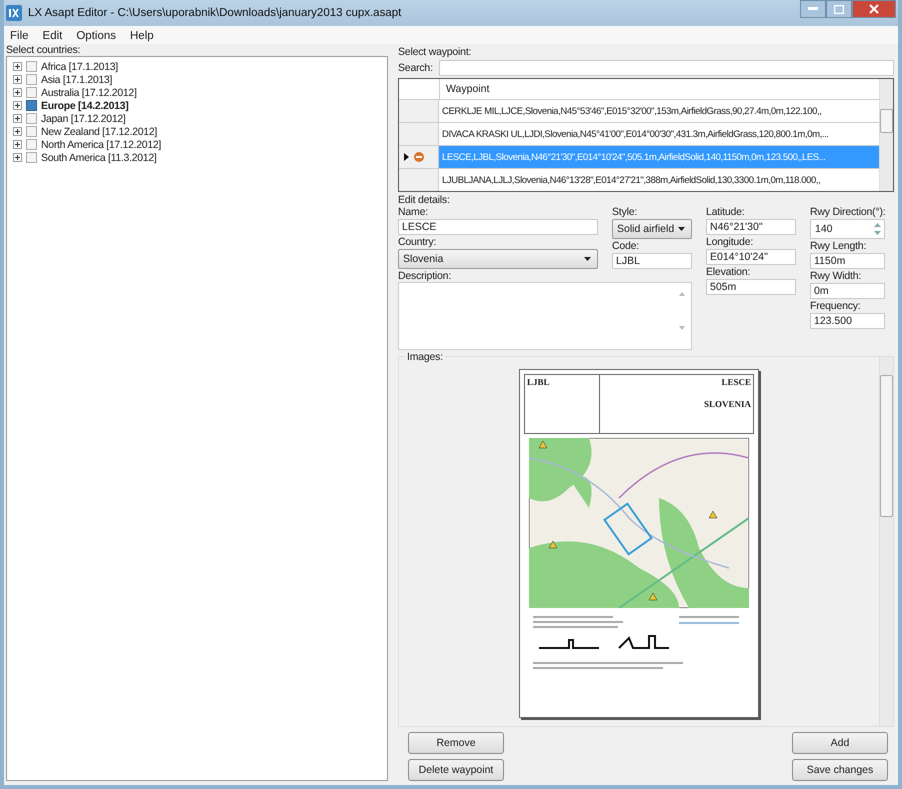  What do you see at coordinates (538, 382) in the screenshot?
I see `airfield-code: LJBL` at bounding box center [538, 382].